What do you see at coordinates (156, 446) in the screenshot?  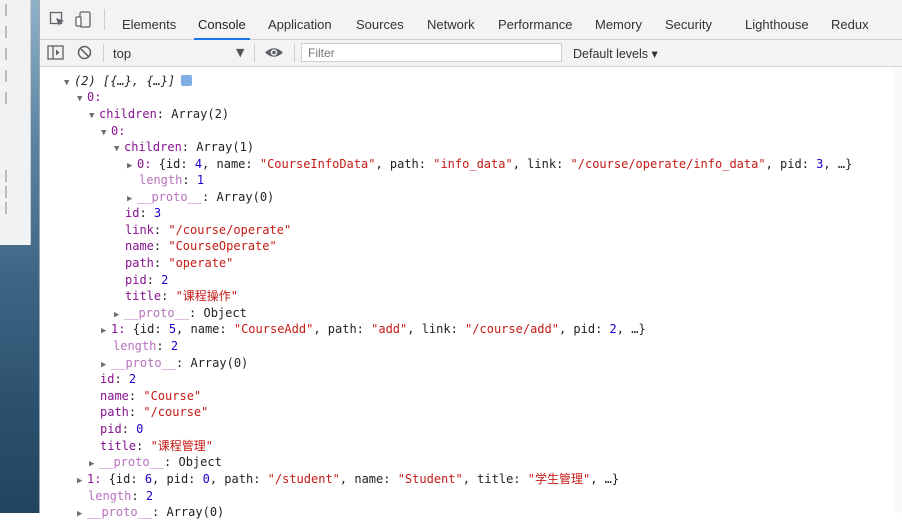 I see `tree-property: title: "课程管理"` at bounding box center [156, 446].